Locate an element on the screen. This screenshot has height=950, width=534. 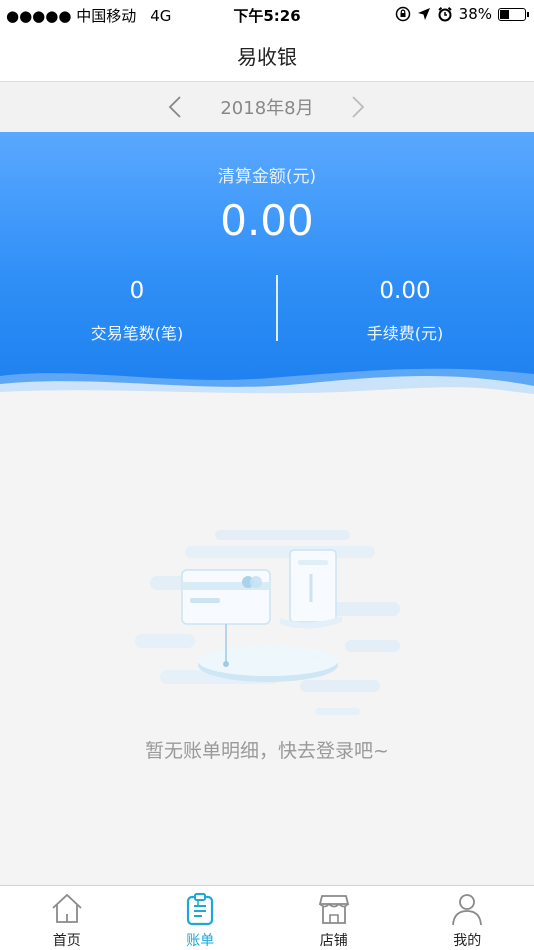
tab-bar: 首页 账单 店铺 我的 is located at coordinates (267, 917).